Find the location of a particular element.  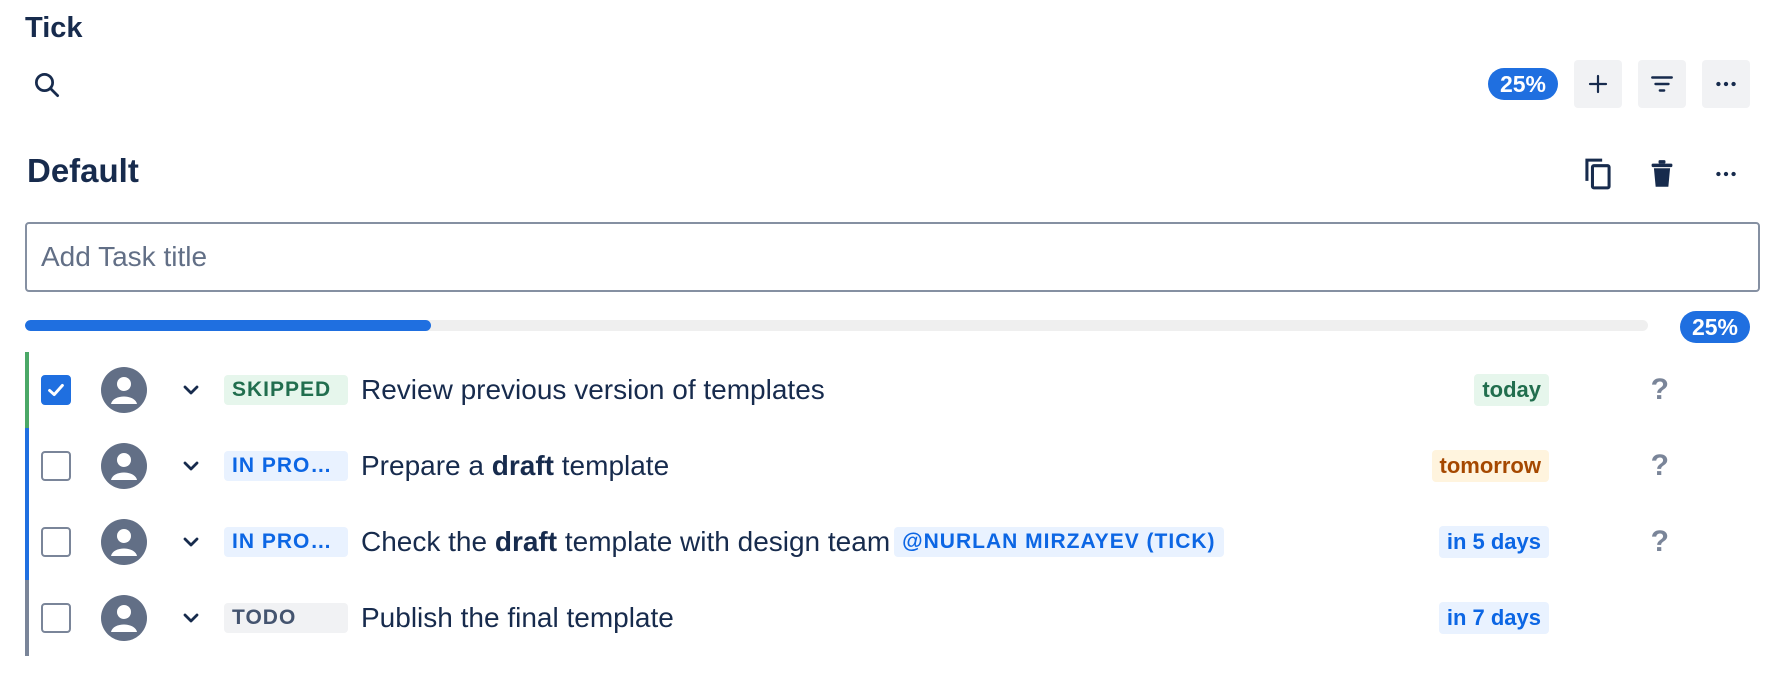

list-title: Default is located at coordinates (83, 171).